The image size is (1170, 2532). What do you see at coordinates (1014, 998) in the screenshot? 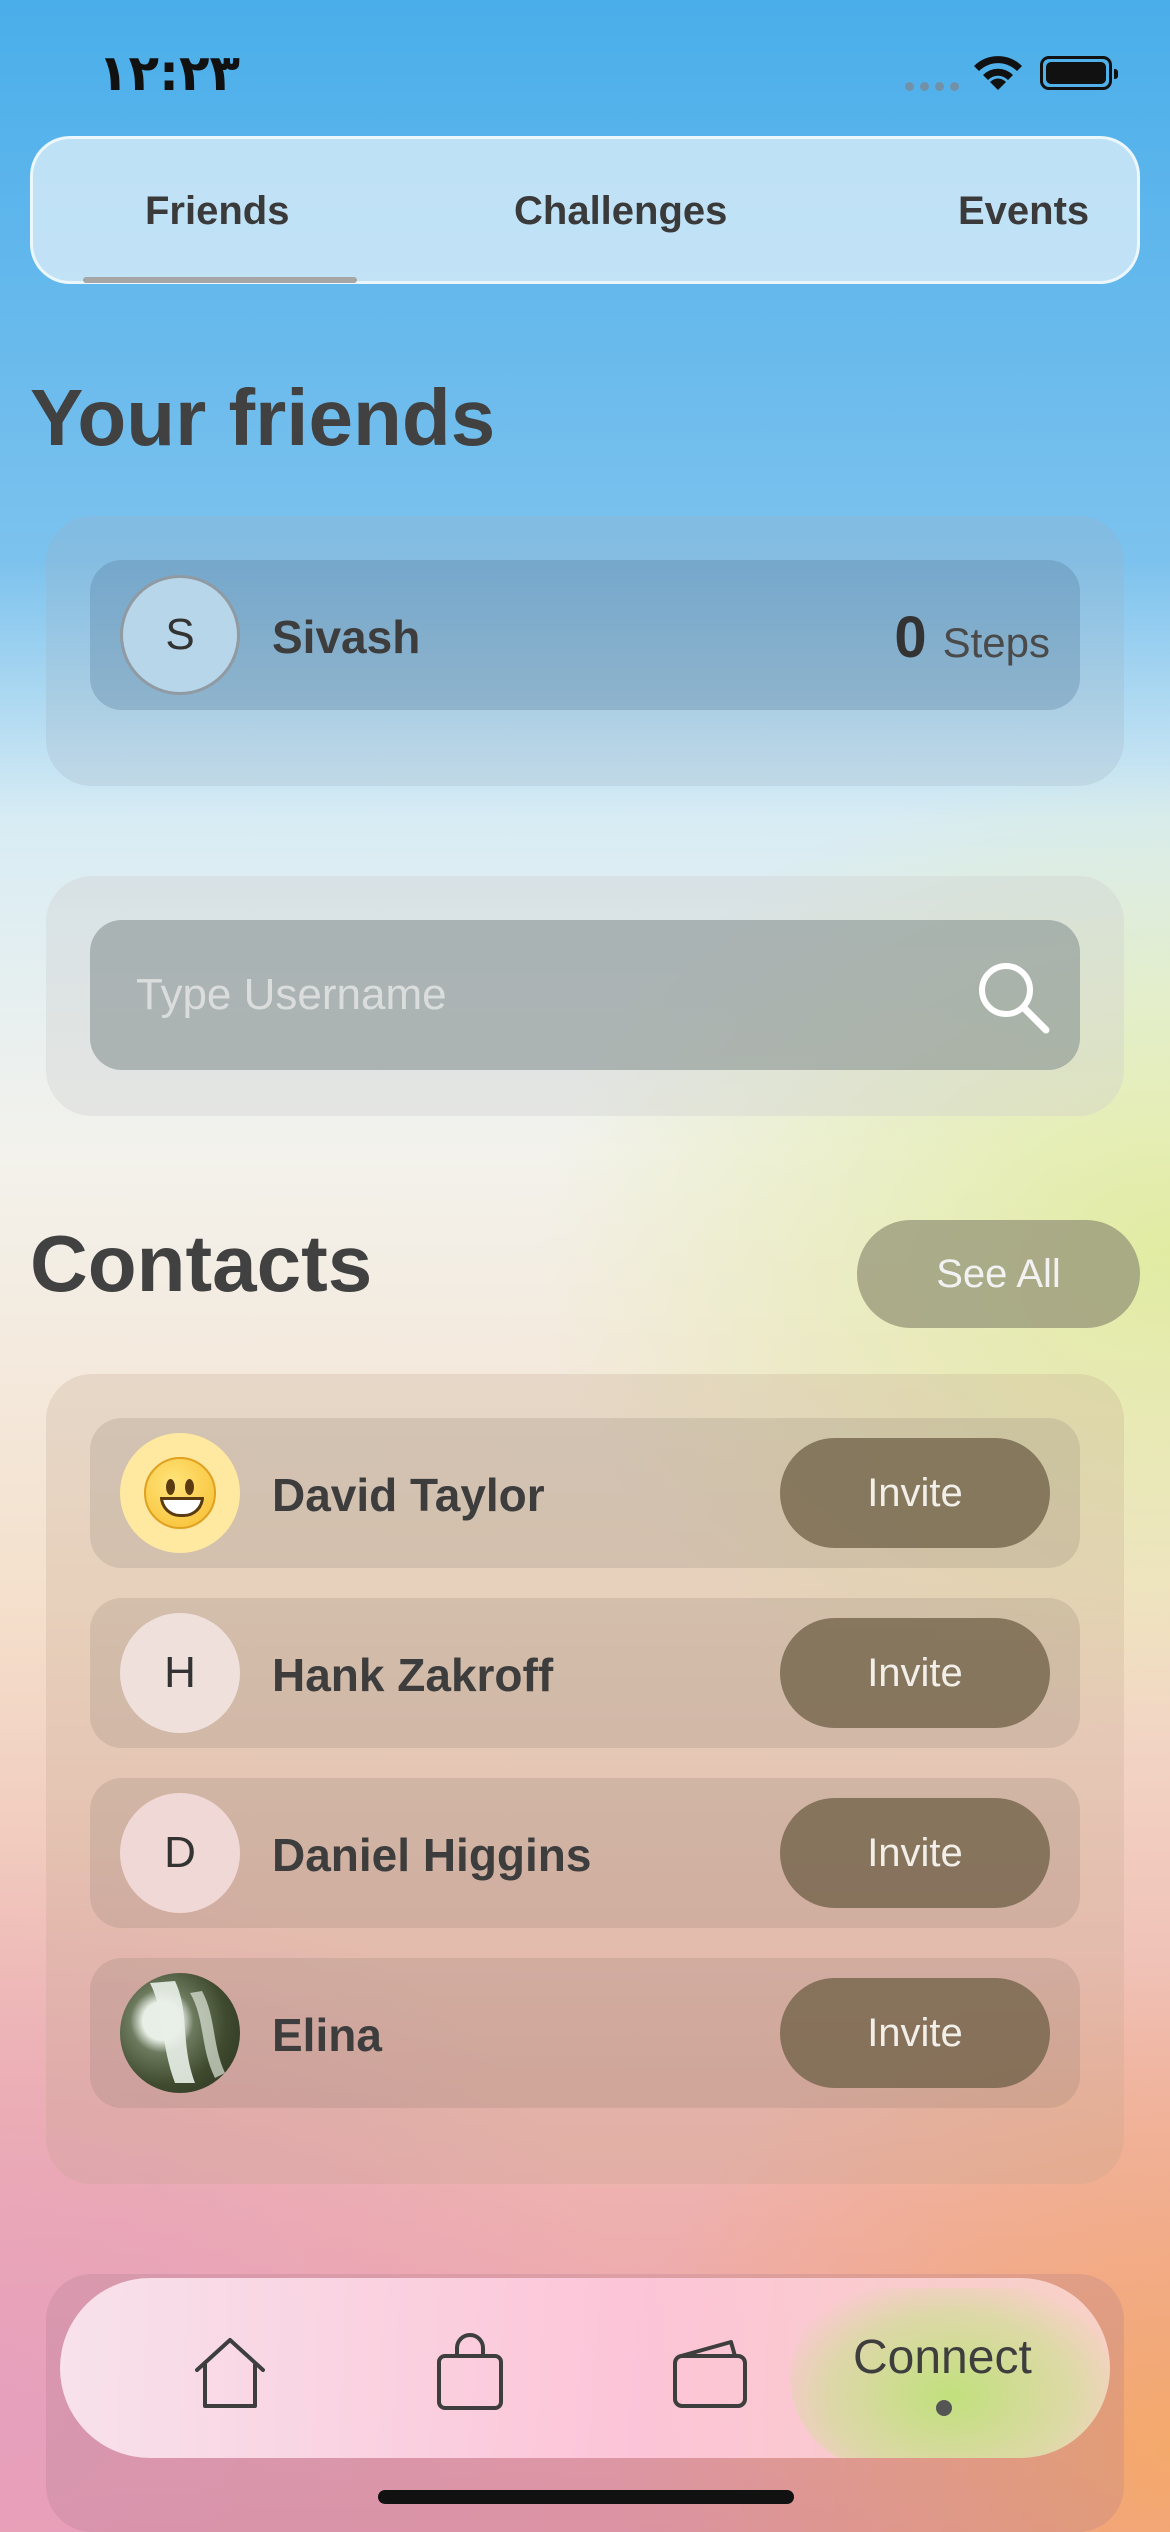
I see `search-icon` at bounding box center [1014, 998].